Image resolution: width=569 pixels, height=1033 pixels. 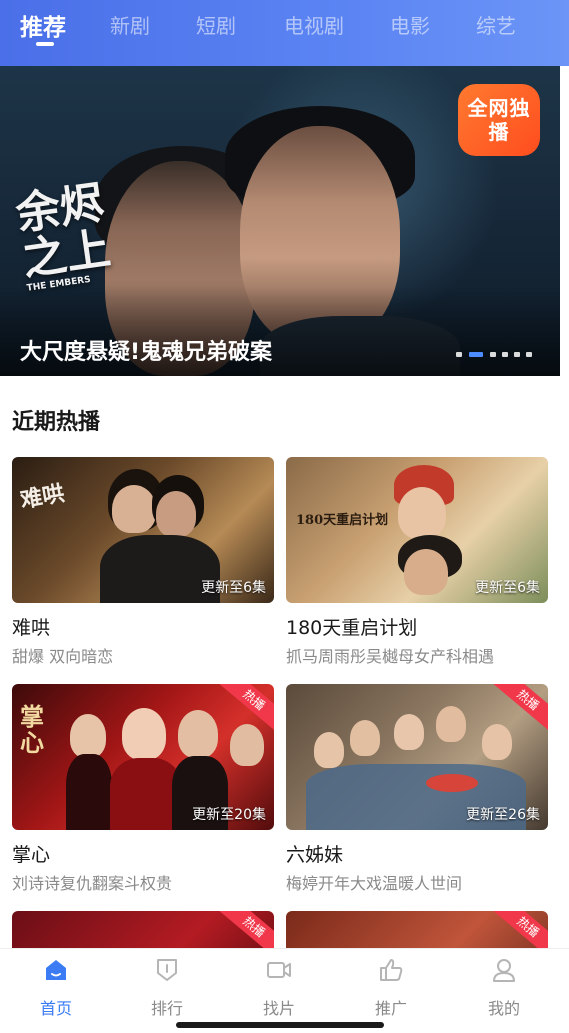 What do you see at coordinates (56, 970) in the screenshot?
I see `home-icon` at bounding box center [56, 970].